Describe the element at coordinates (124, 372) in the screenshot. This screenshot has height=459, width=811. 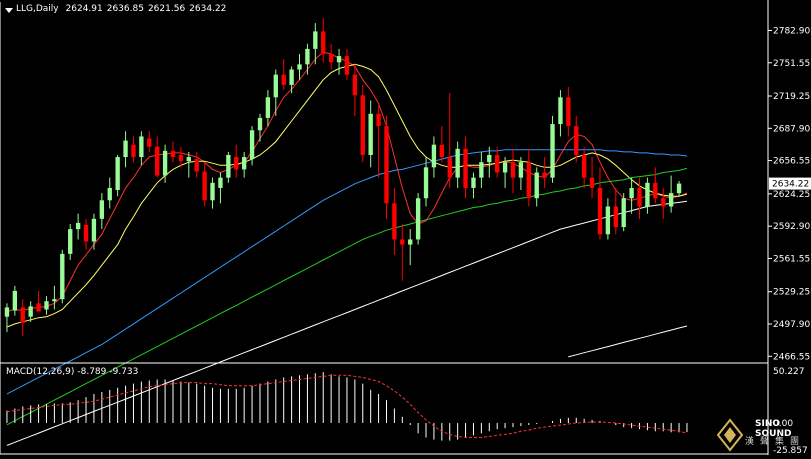
I see `macd-signal-value: -9.733` at that location.